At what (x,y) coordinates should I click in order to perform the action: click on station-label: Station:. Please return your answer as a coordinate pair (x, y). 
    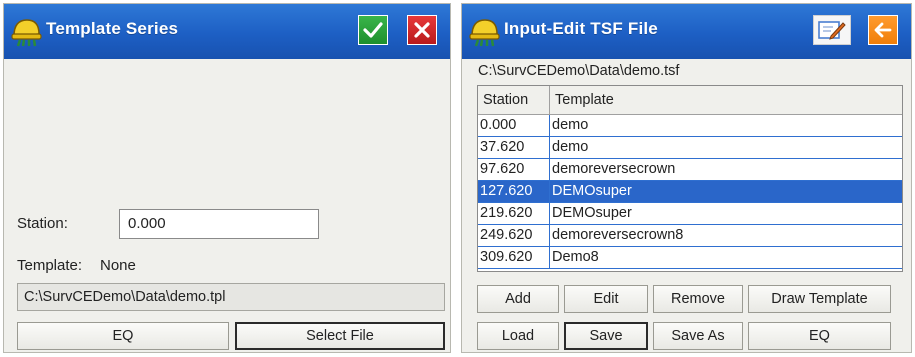
    Looking at the image, I should click on (42, 223).